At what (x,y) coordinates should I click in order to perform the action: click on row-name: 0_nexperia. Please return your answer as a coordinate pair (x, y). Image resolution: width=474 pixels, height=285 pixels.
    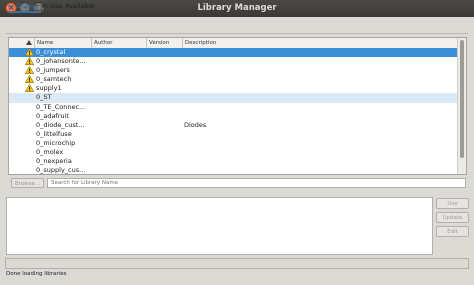
    Looking at the image, I should click on (54, 161).